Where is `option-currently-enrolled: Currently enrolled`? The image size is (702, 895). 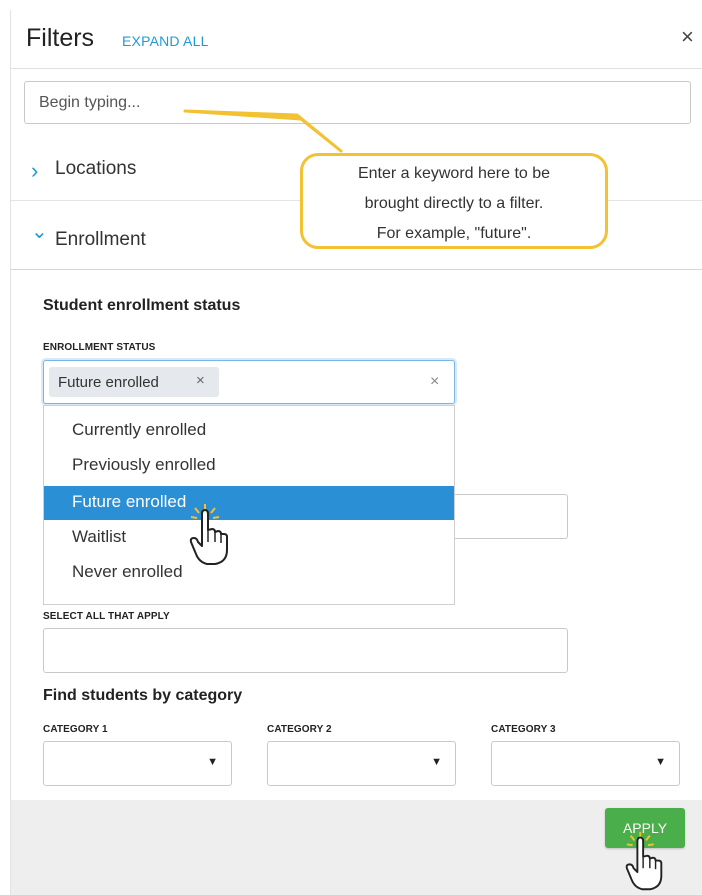 option-currently-enrolled: Currently enrolled is located at coordinates (249, 431).